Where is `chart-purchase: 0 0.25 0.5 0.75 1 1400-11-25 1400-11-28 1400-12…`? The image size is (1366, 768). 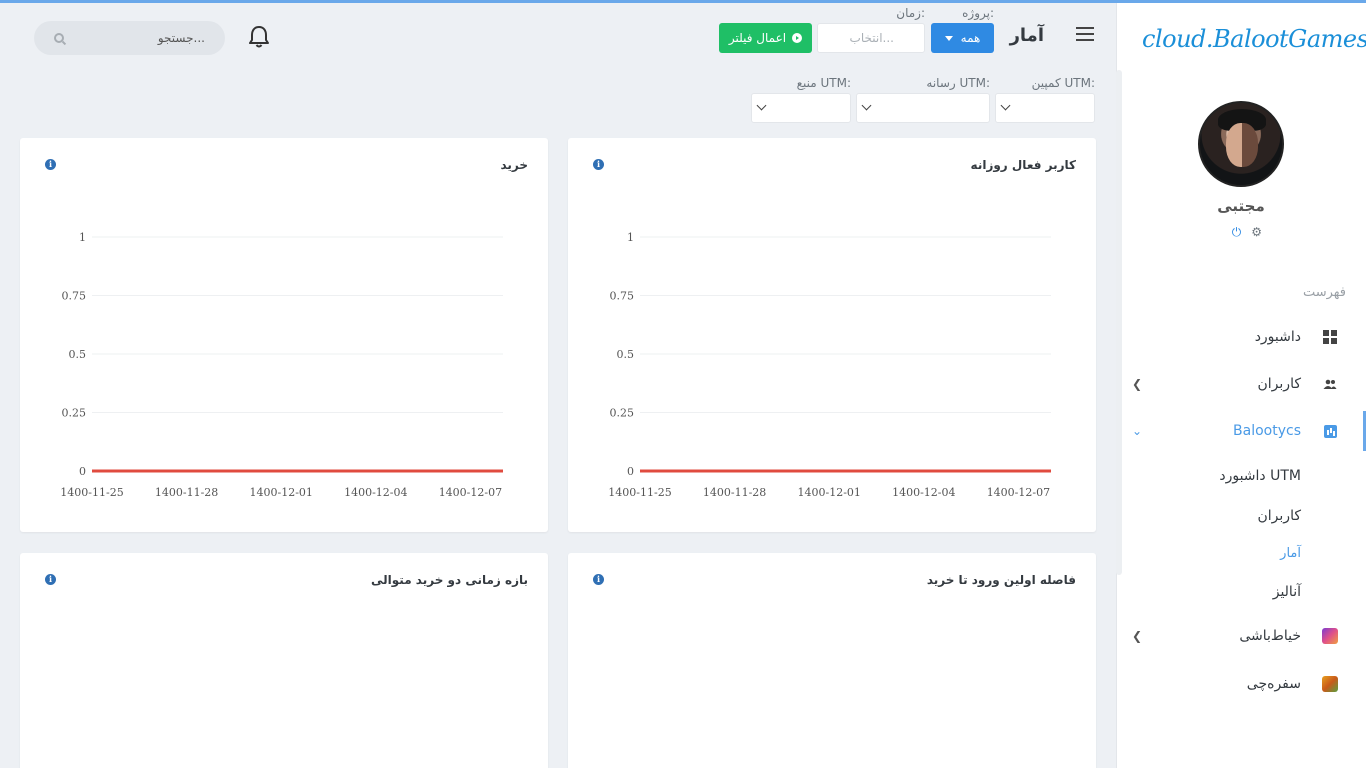
chart-purchase: 0 0.25 0.5 0.75 1 1400-11-25 1400-11-28 1400-12… is located at coordinates (281, 365).